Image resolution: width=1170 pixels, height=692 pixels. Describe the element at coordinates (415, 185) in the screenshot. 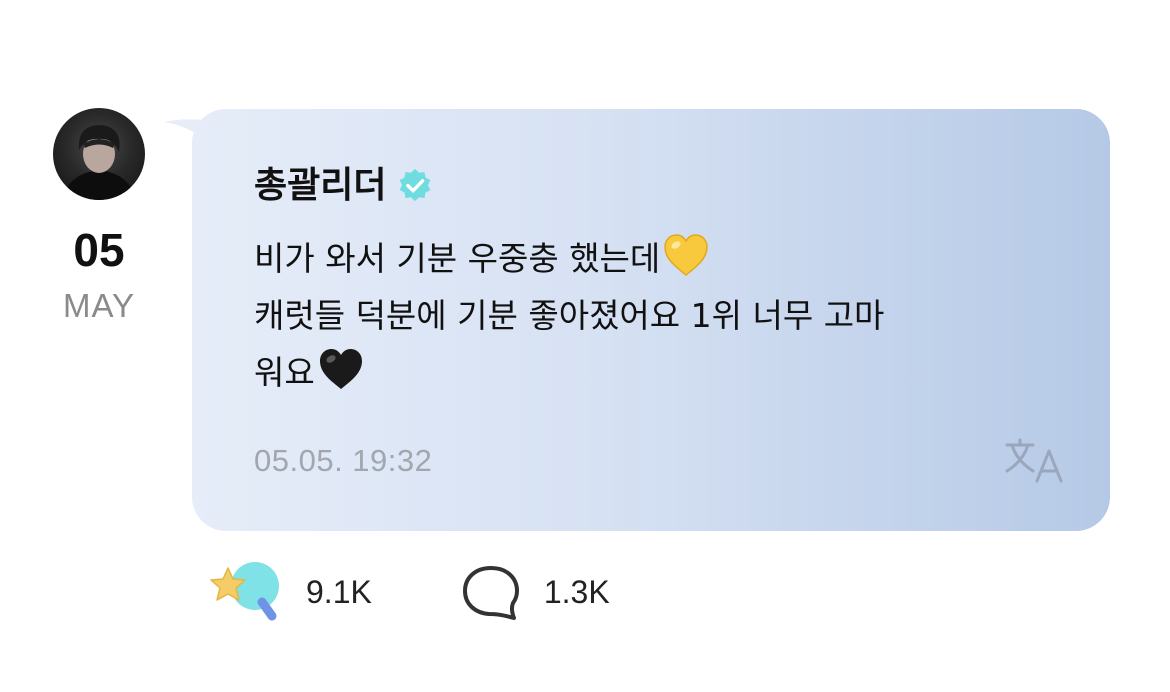

I see `verified-badge-icon` at that location.